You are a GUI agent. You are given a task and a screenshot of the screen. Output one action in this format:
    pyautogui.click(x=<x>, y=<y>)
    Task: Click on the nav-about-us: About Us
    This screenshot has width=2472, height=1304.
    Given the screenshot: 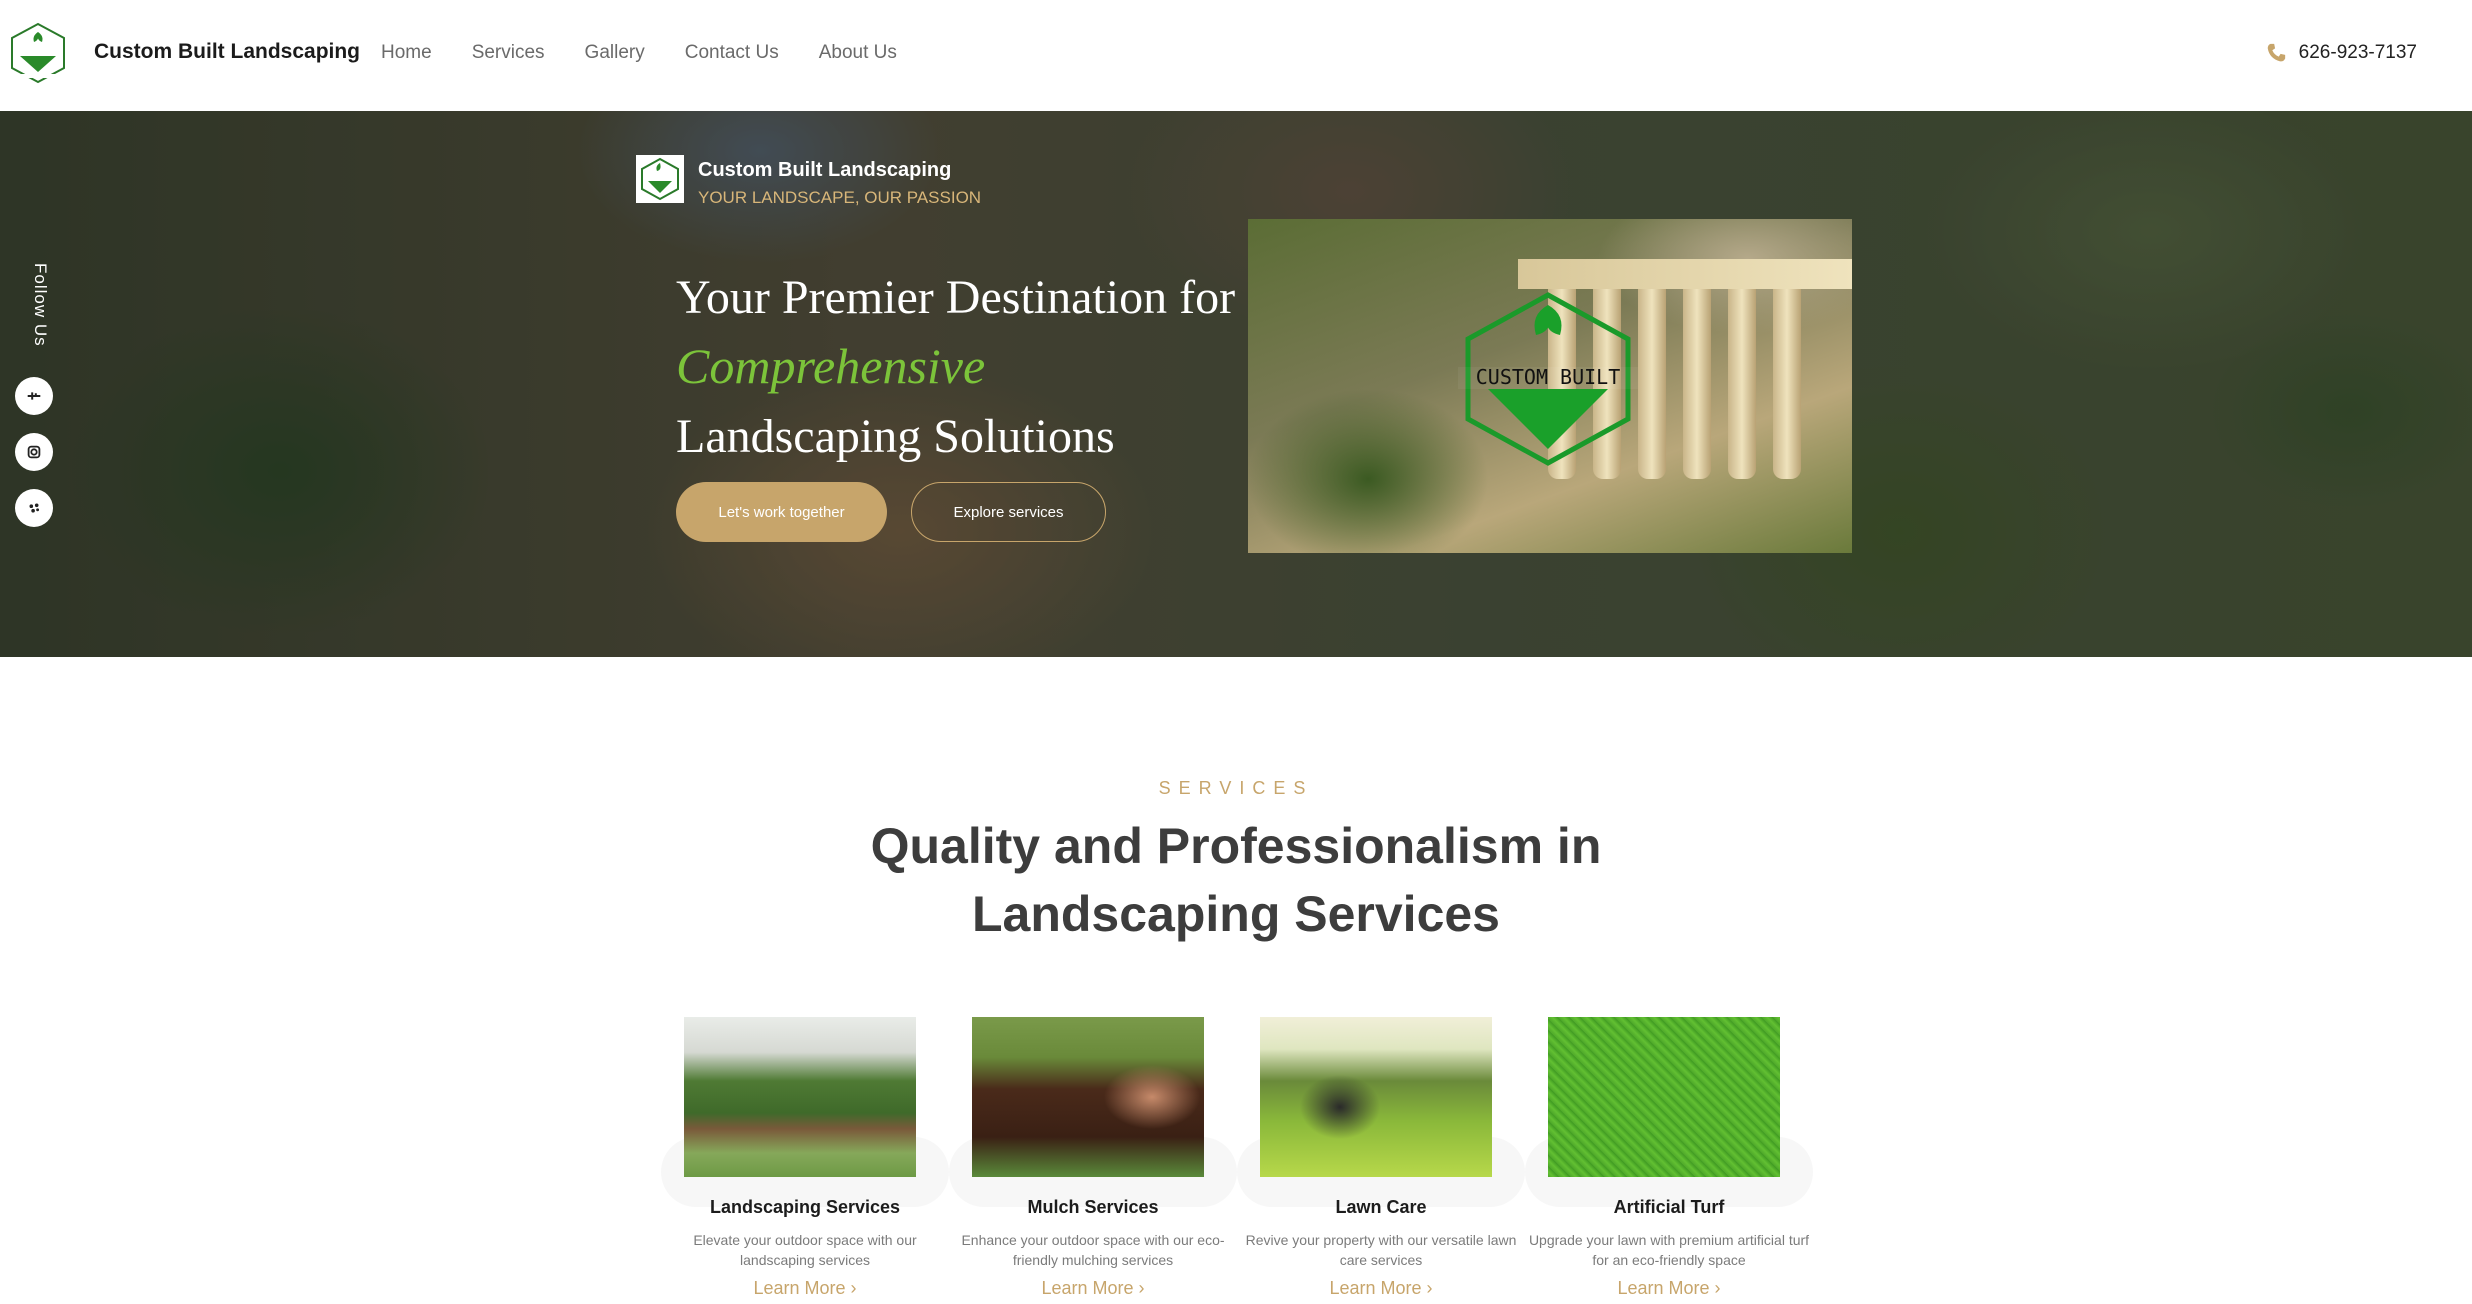 What is the action you would take?
    pyautogui.click(x=858, y=53)
    